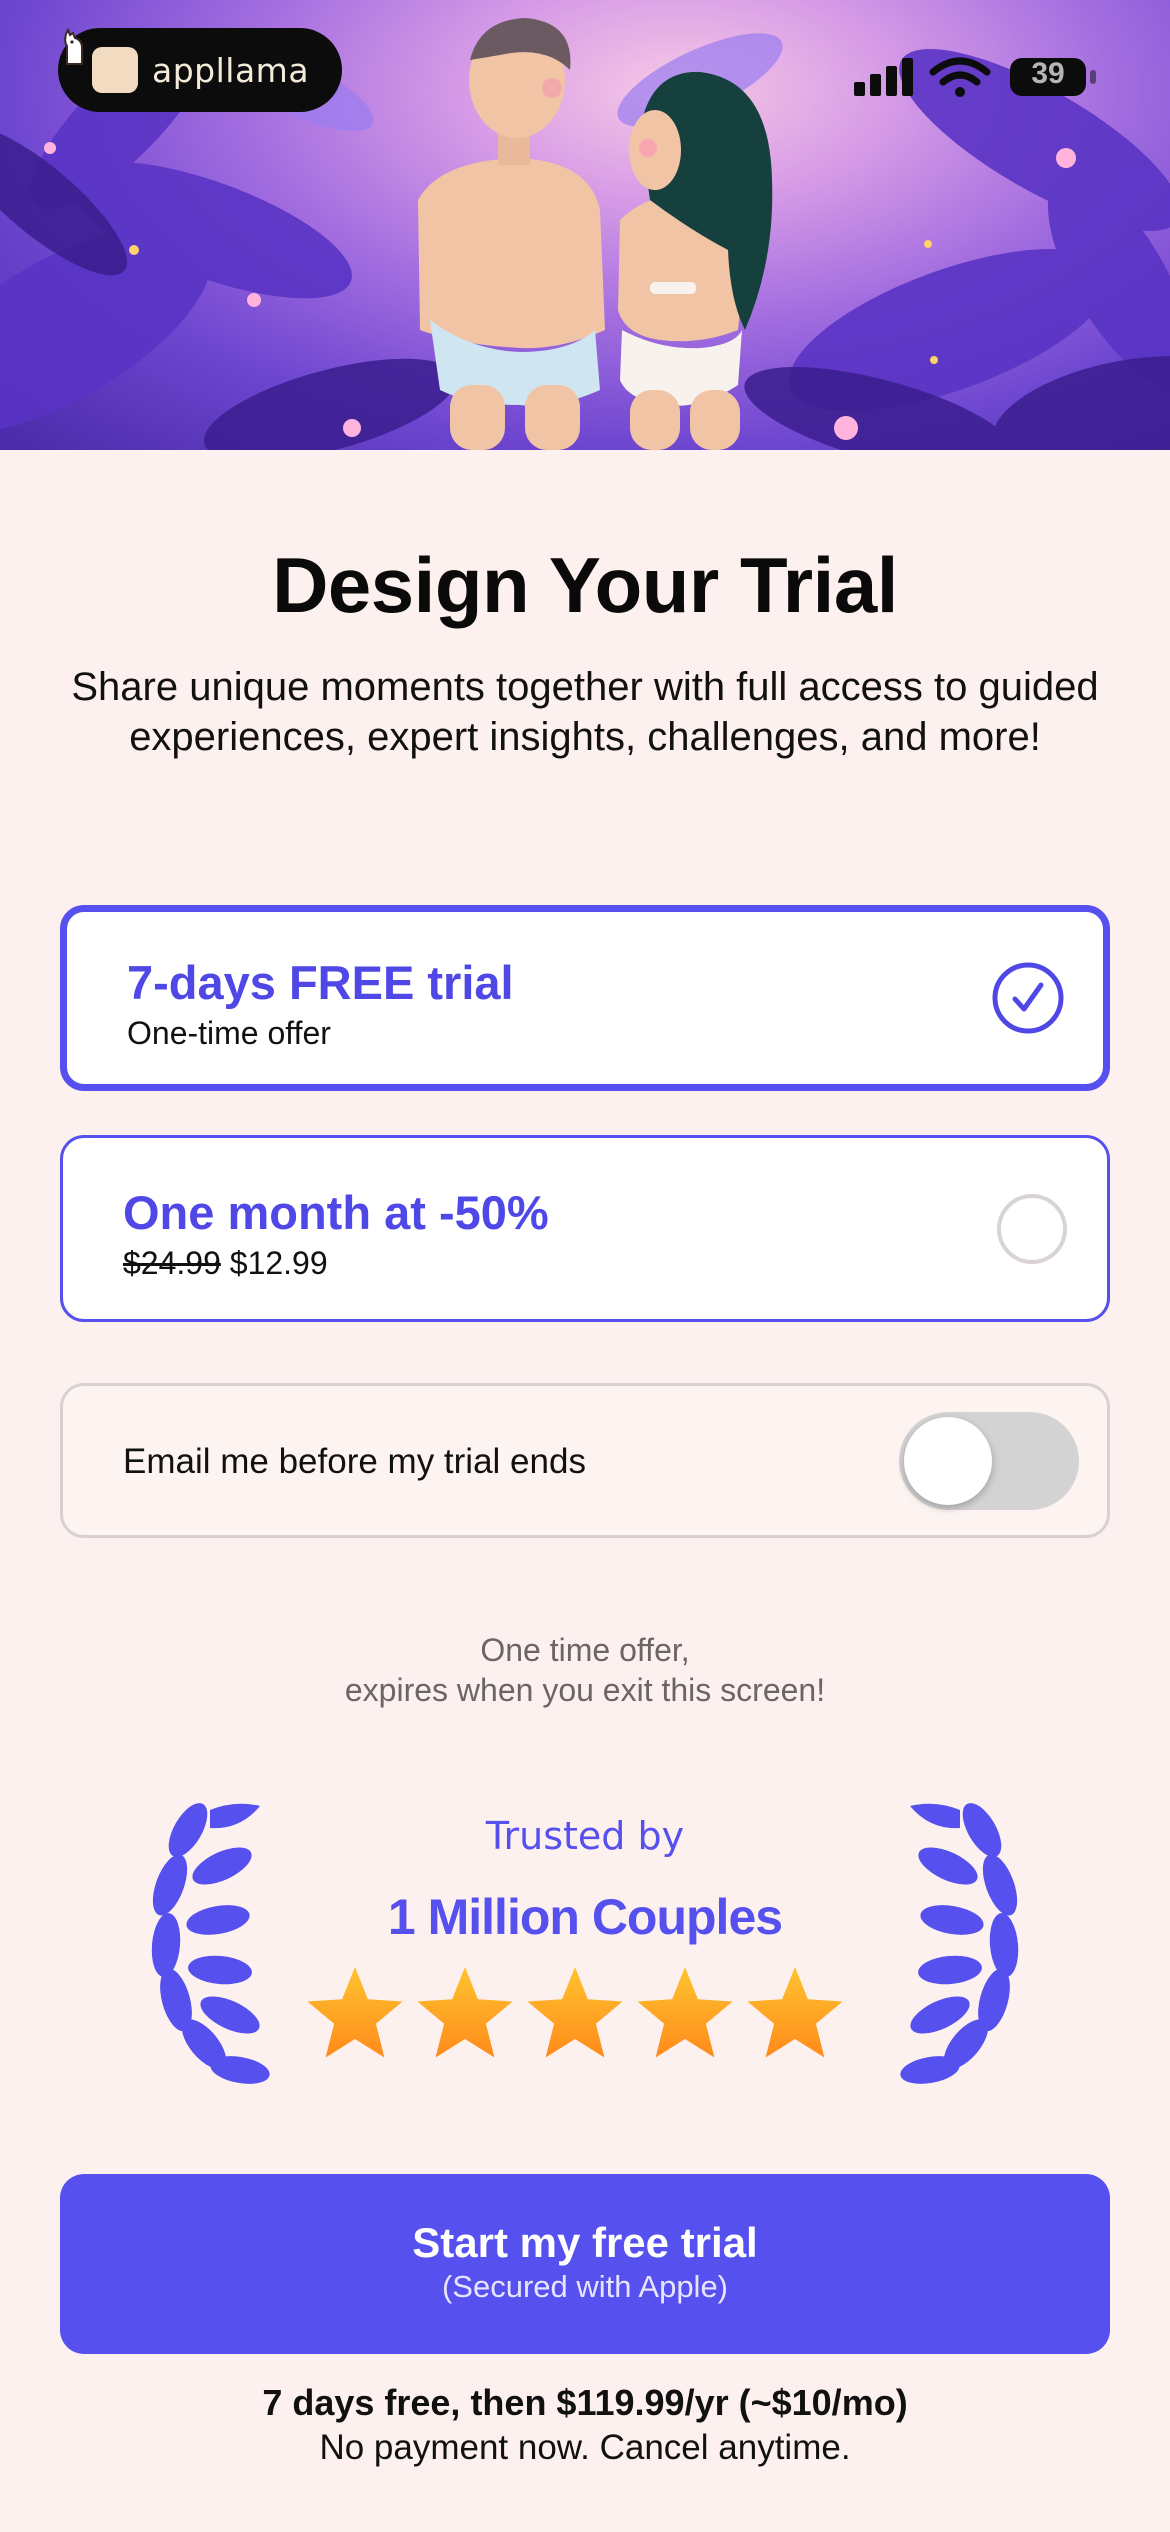  Describe the element at coordinates (585, 1228) in the screenshot. I see `plan-option-monthly: One month at -50% $24.99 $12.99` at that location.